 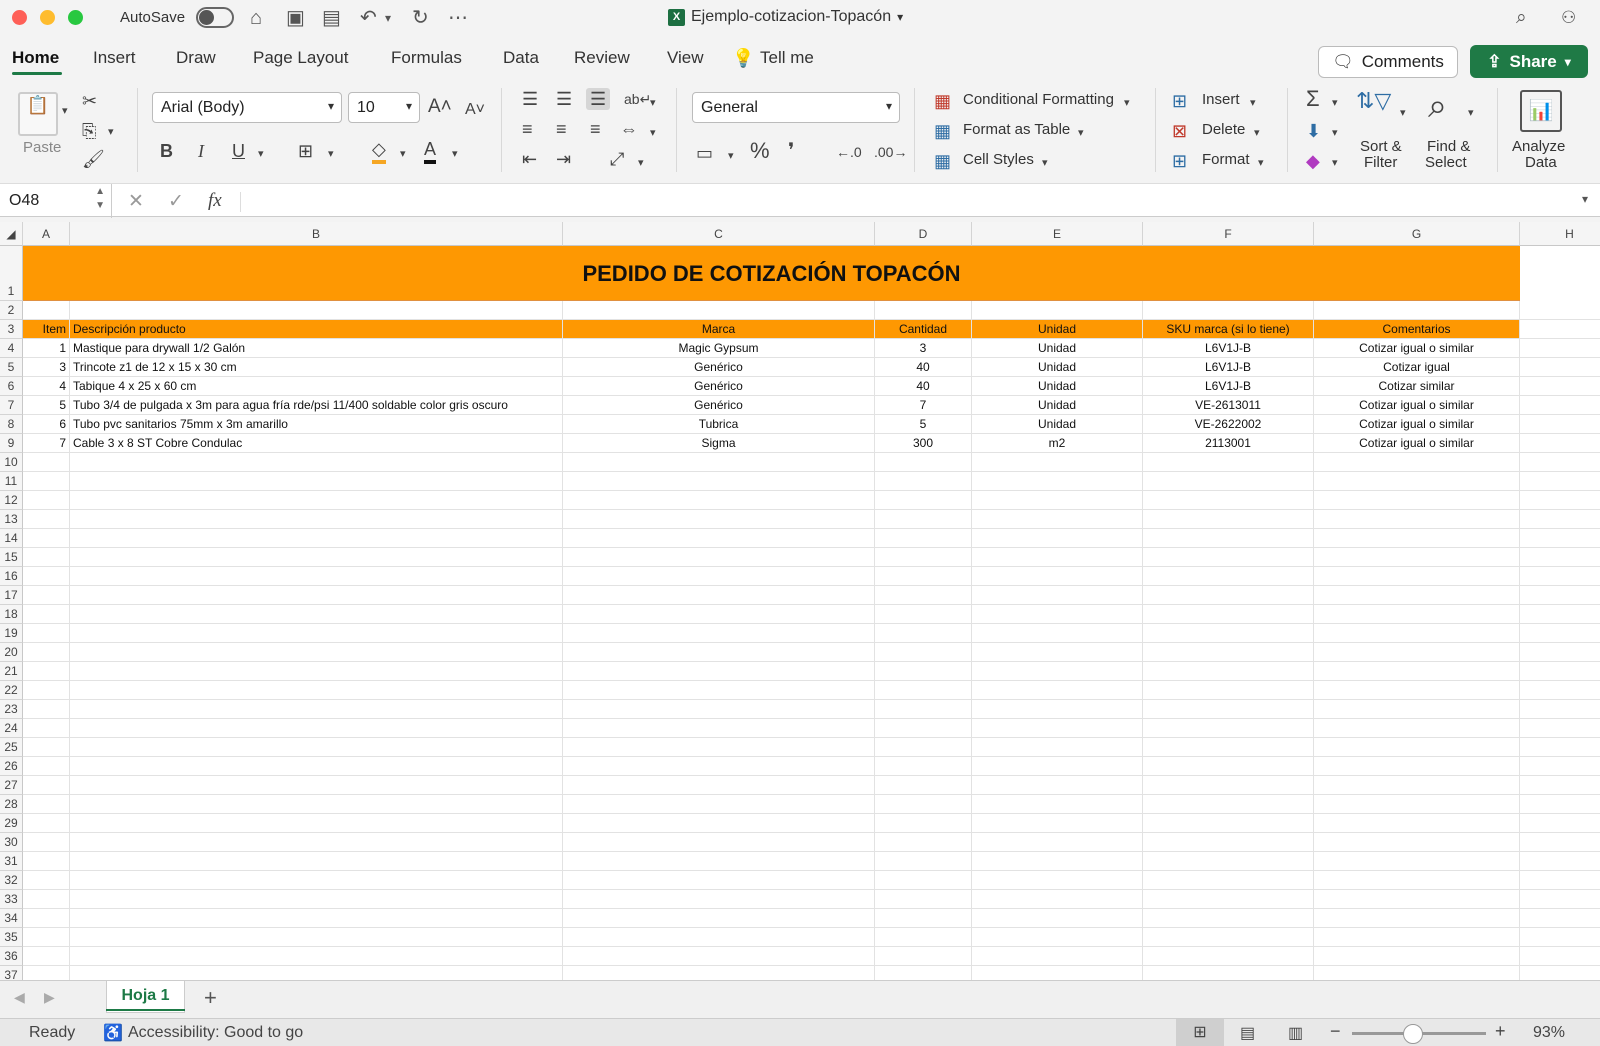 I want to click on find-select-dropdown-icon: ▾, so click(x=1471, y=113).